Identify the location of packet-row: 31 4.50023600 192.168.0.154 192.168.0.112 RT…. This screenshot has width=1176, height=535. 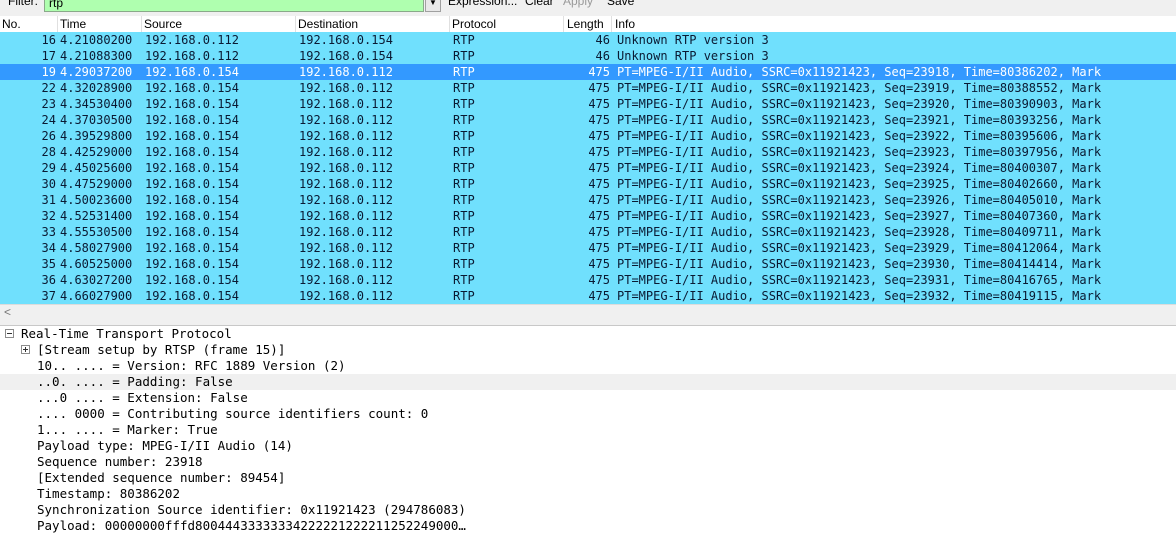
(588, 200).